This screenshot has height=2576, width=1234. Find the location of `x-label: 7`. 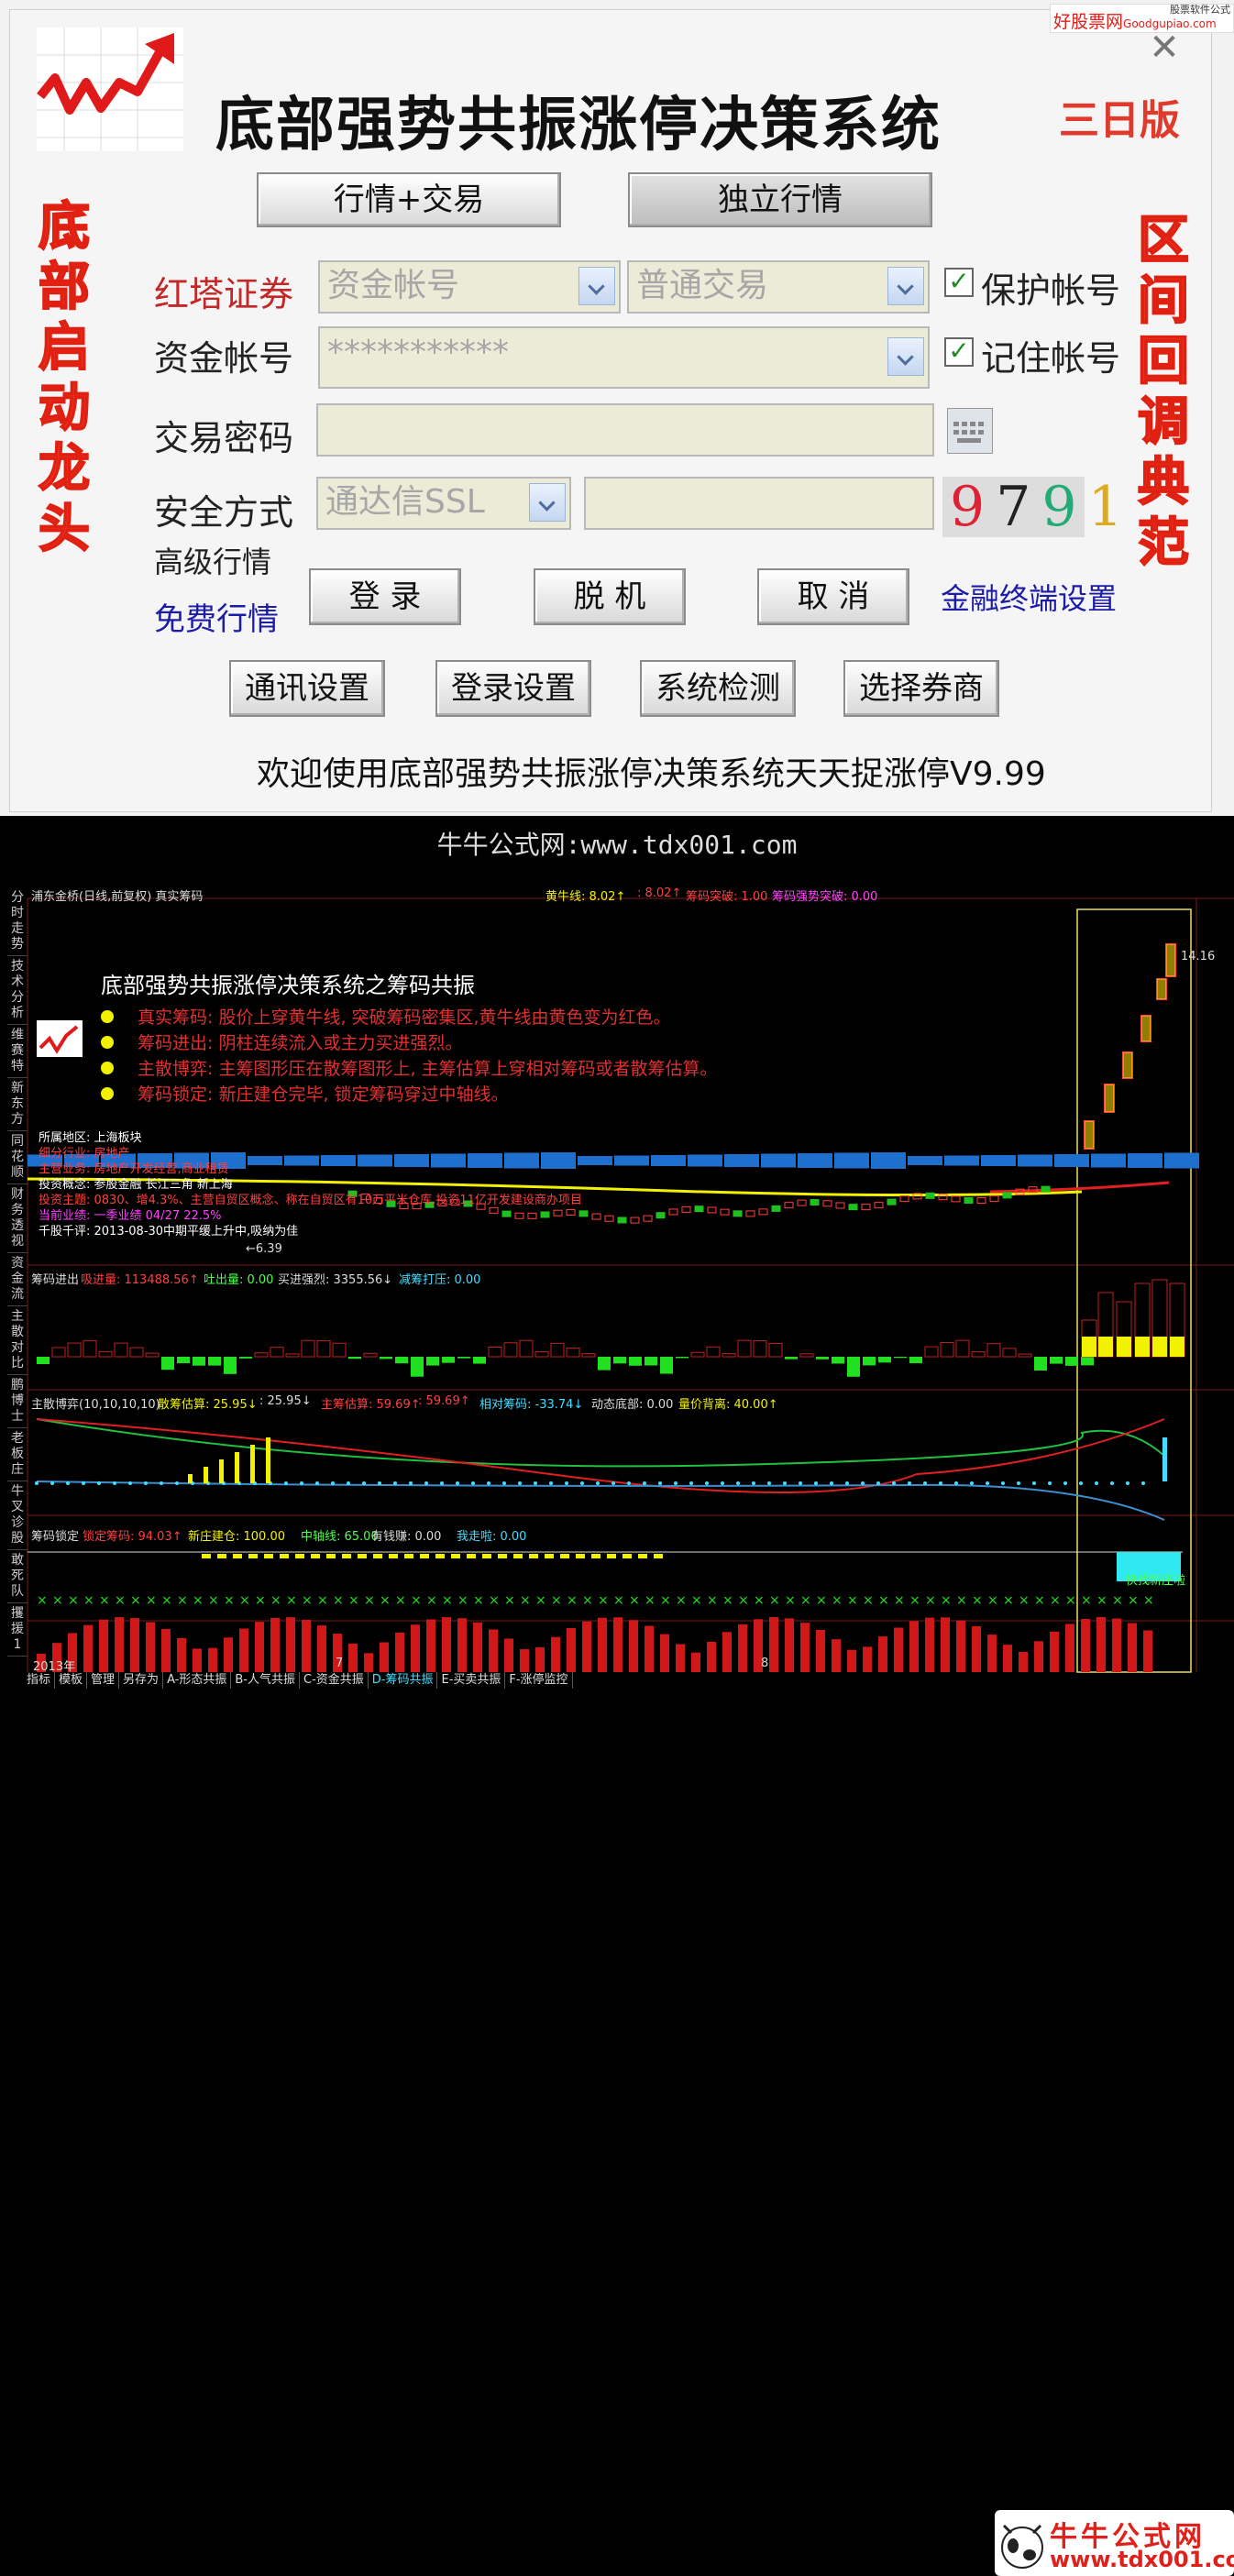

x-label: 7 is located at coordinates (340, 1663).